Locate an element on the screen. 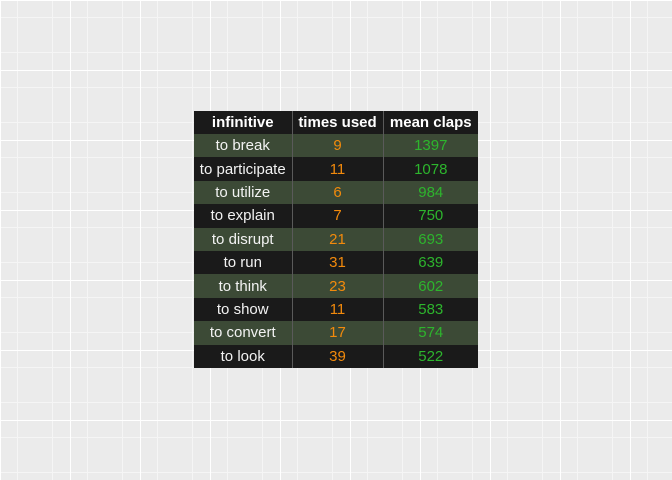 The image size is (672, 480). mean-claps-cell: 1078 is located at coordinates (430, 169).